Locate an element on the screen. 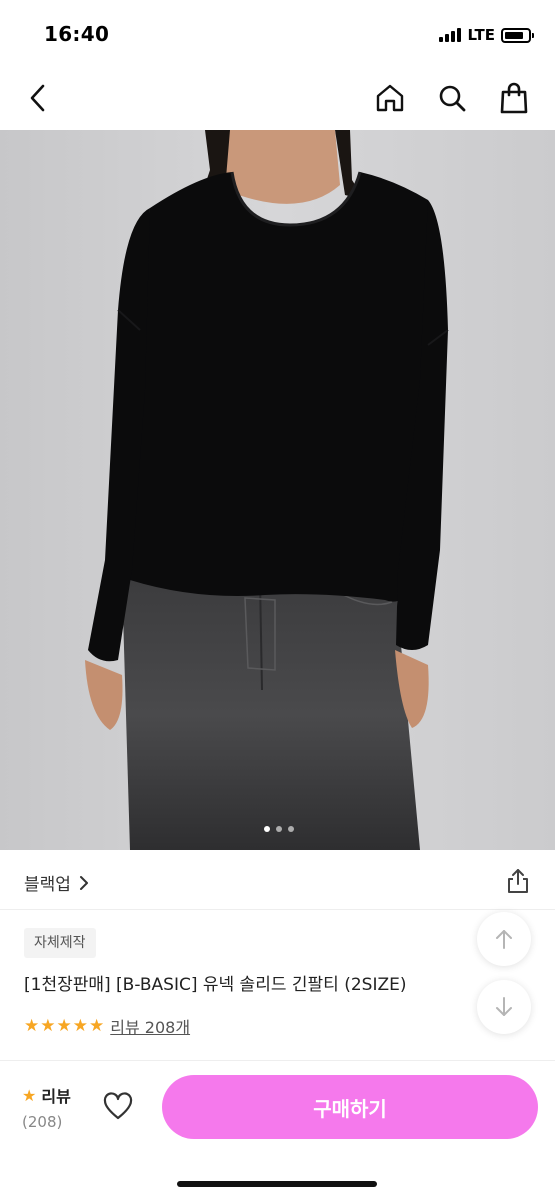  review-count-link: 리뷰 208개 is located at coordinates (150, 1026).